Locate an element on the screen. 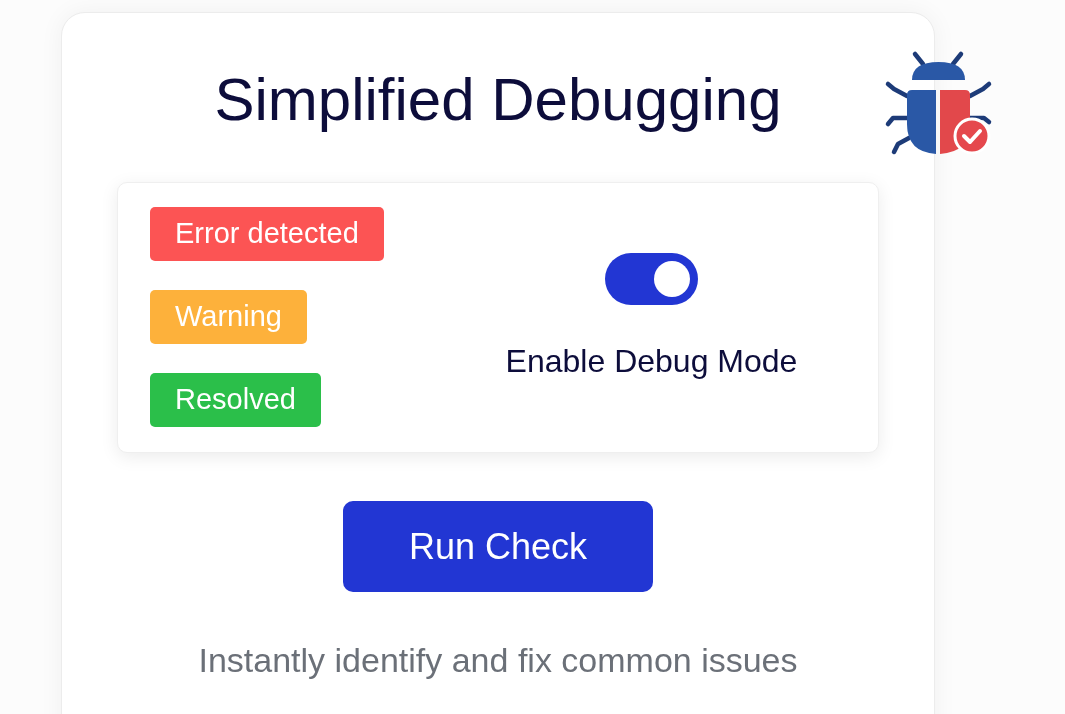  status-tag: Resolved is located at coordinates (235, 400).